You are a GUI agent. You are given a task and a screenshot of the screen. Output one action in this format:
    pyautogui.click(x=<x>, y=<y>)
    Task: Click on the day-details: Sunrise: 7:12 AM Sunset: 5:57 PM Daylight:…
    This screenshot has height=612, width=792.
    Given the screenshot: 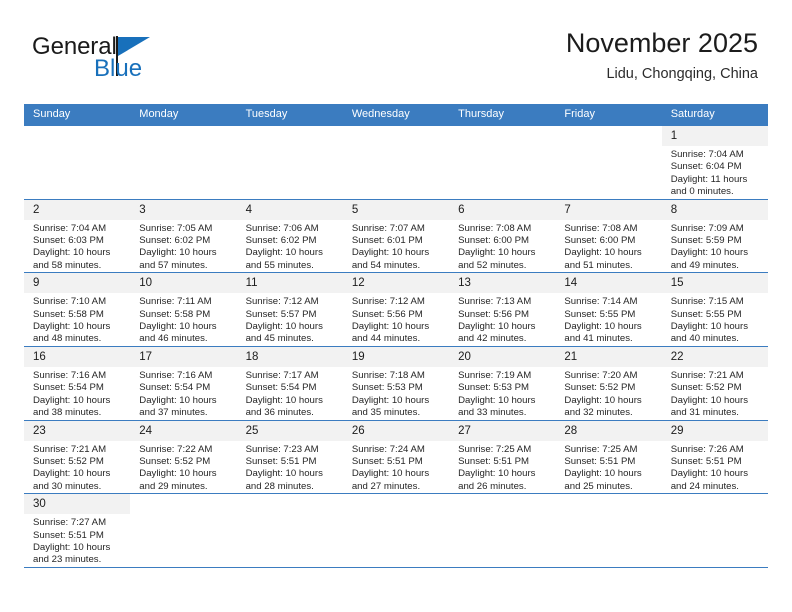 What is the action you would take?
    pyautogui.click(x=290, y=319)
    